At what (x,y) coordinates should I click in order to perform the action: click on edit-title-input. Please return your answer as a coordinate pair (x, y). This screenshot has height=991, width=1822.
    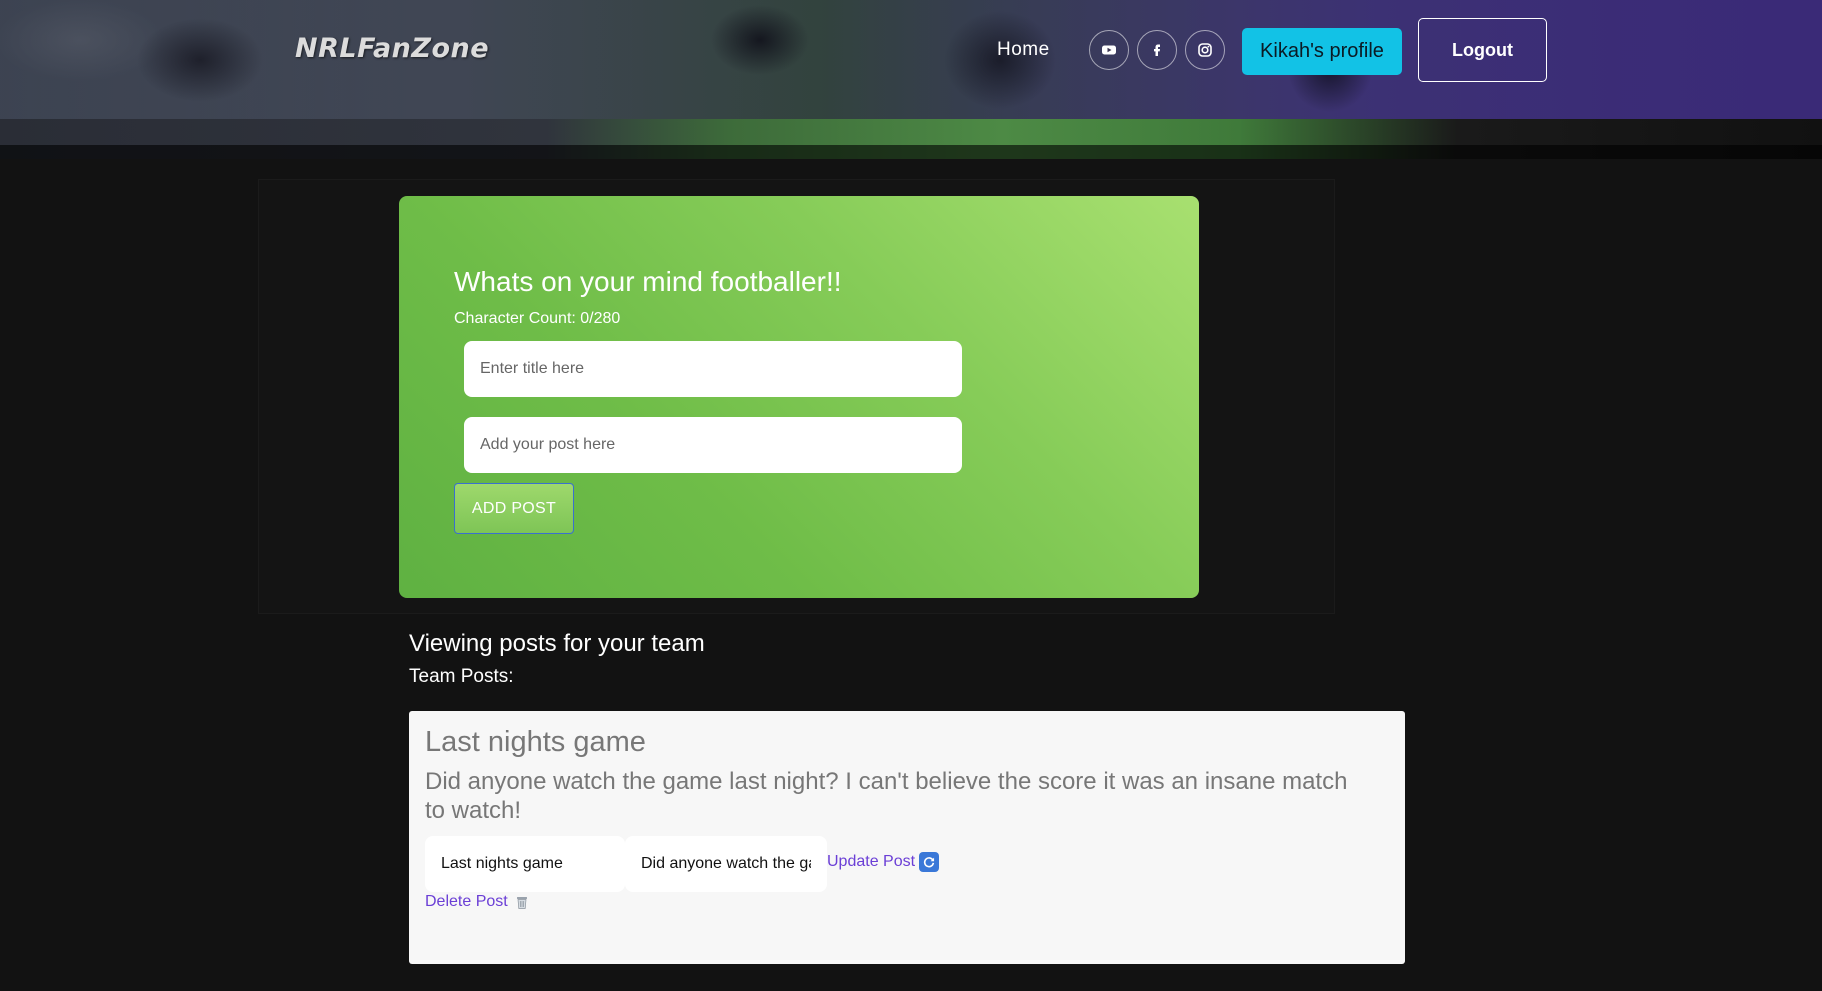
    Looking at the image, I should click on (525, 864).